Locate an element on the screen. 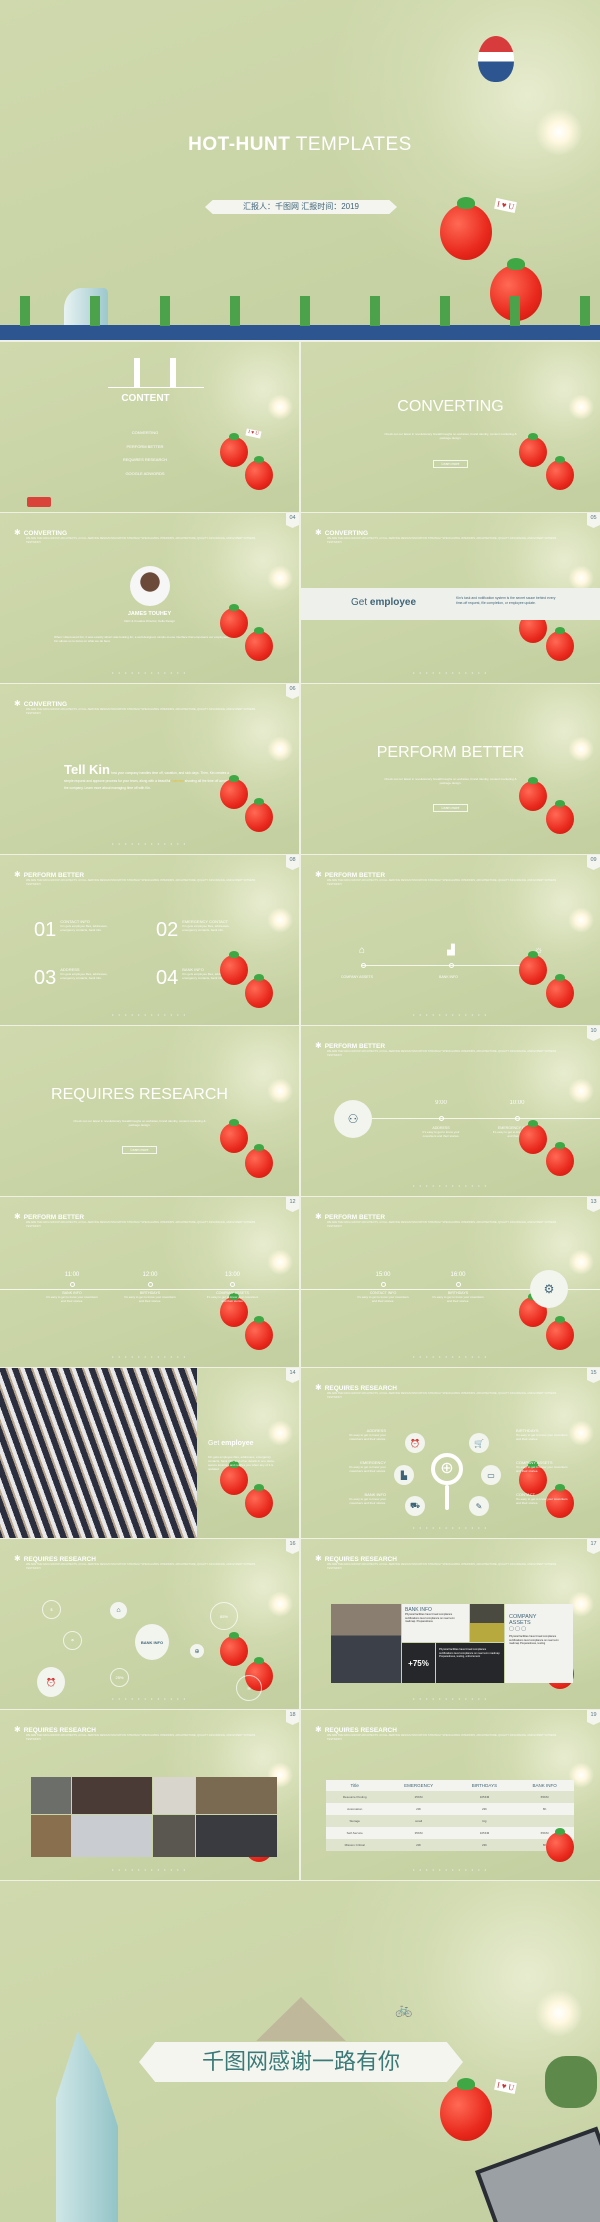 The height and width of the screenshot is (2222, 600). bank-info-bubble: BANK INFO is located at coordinates (152, 1642).